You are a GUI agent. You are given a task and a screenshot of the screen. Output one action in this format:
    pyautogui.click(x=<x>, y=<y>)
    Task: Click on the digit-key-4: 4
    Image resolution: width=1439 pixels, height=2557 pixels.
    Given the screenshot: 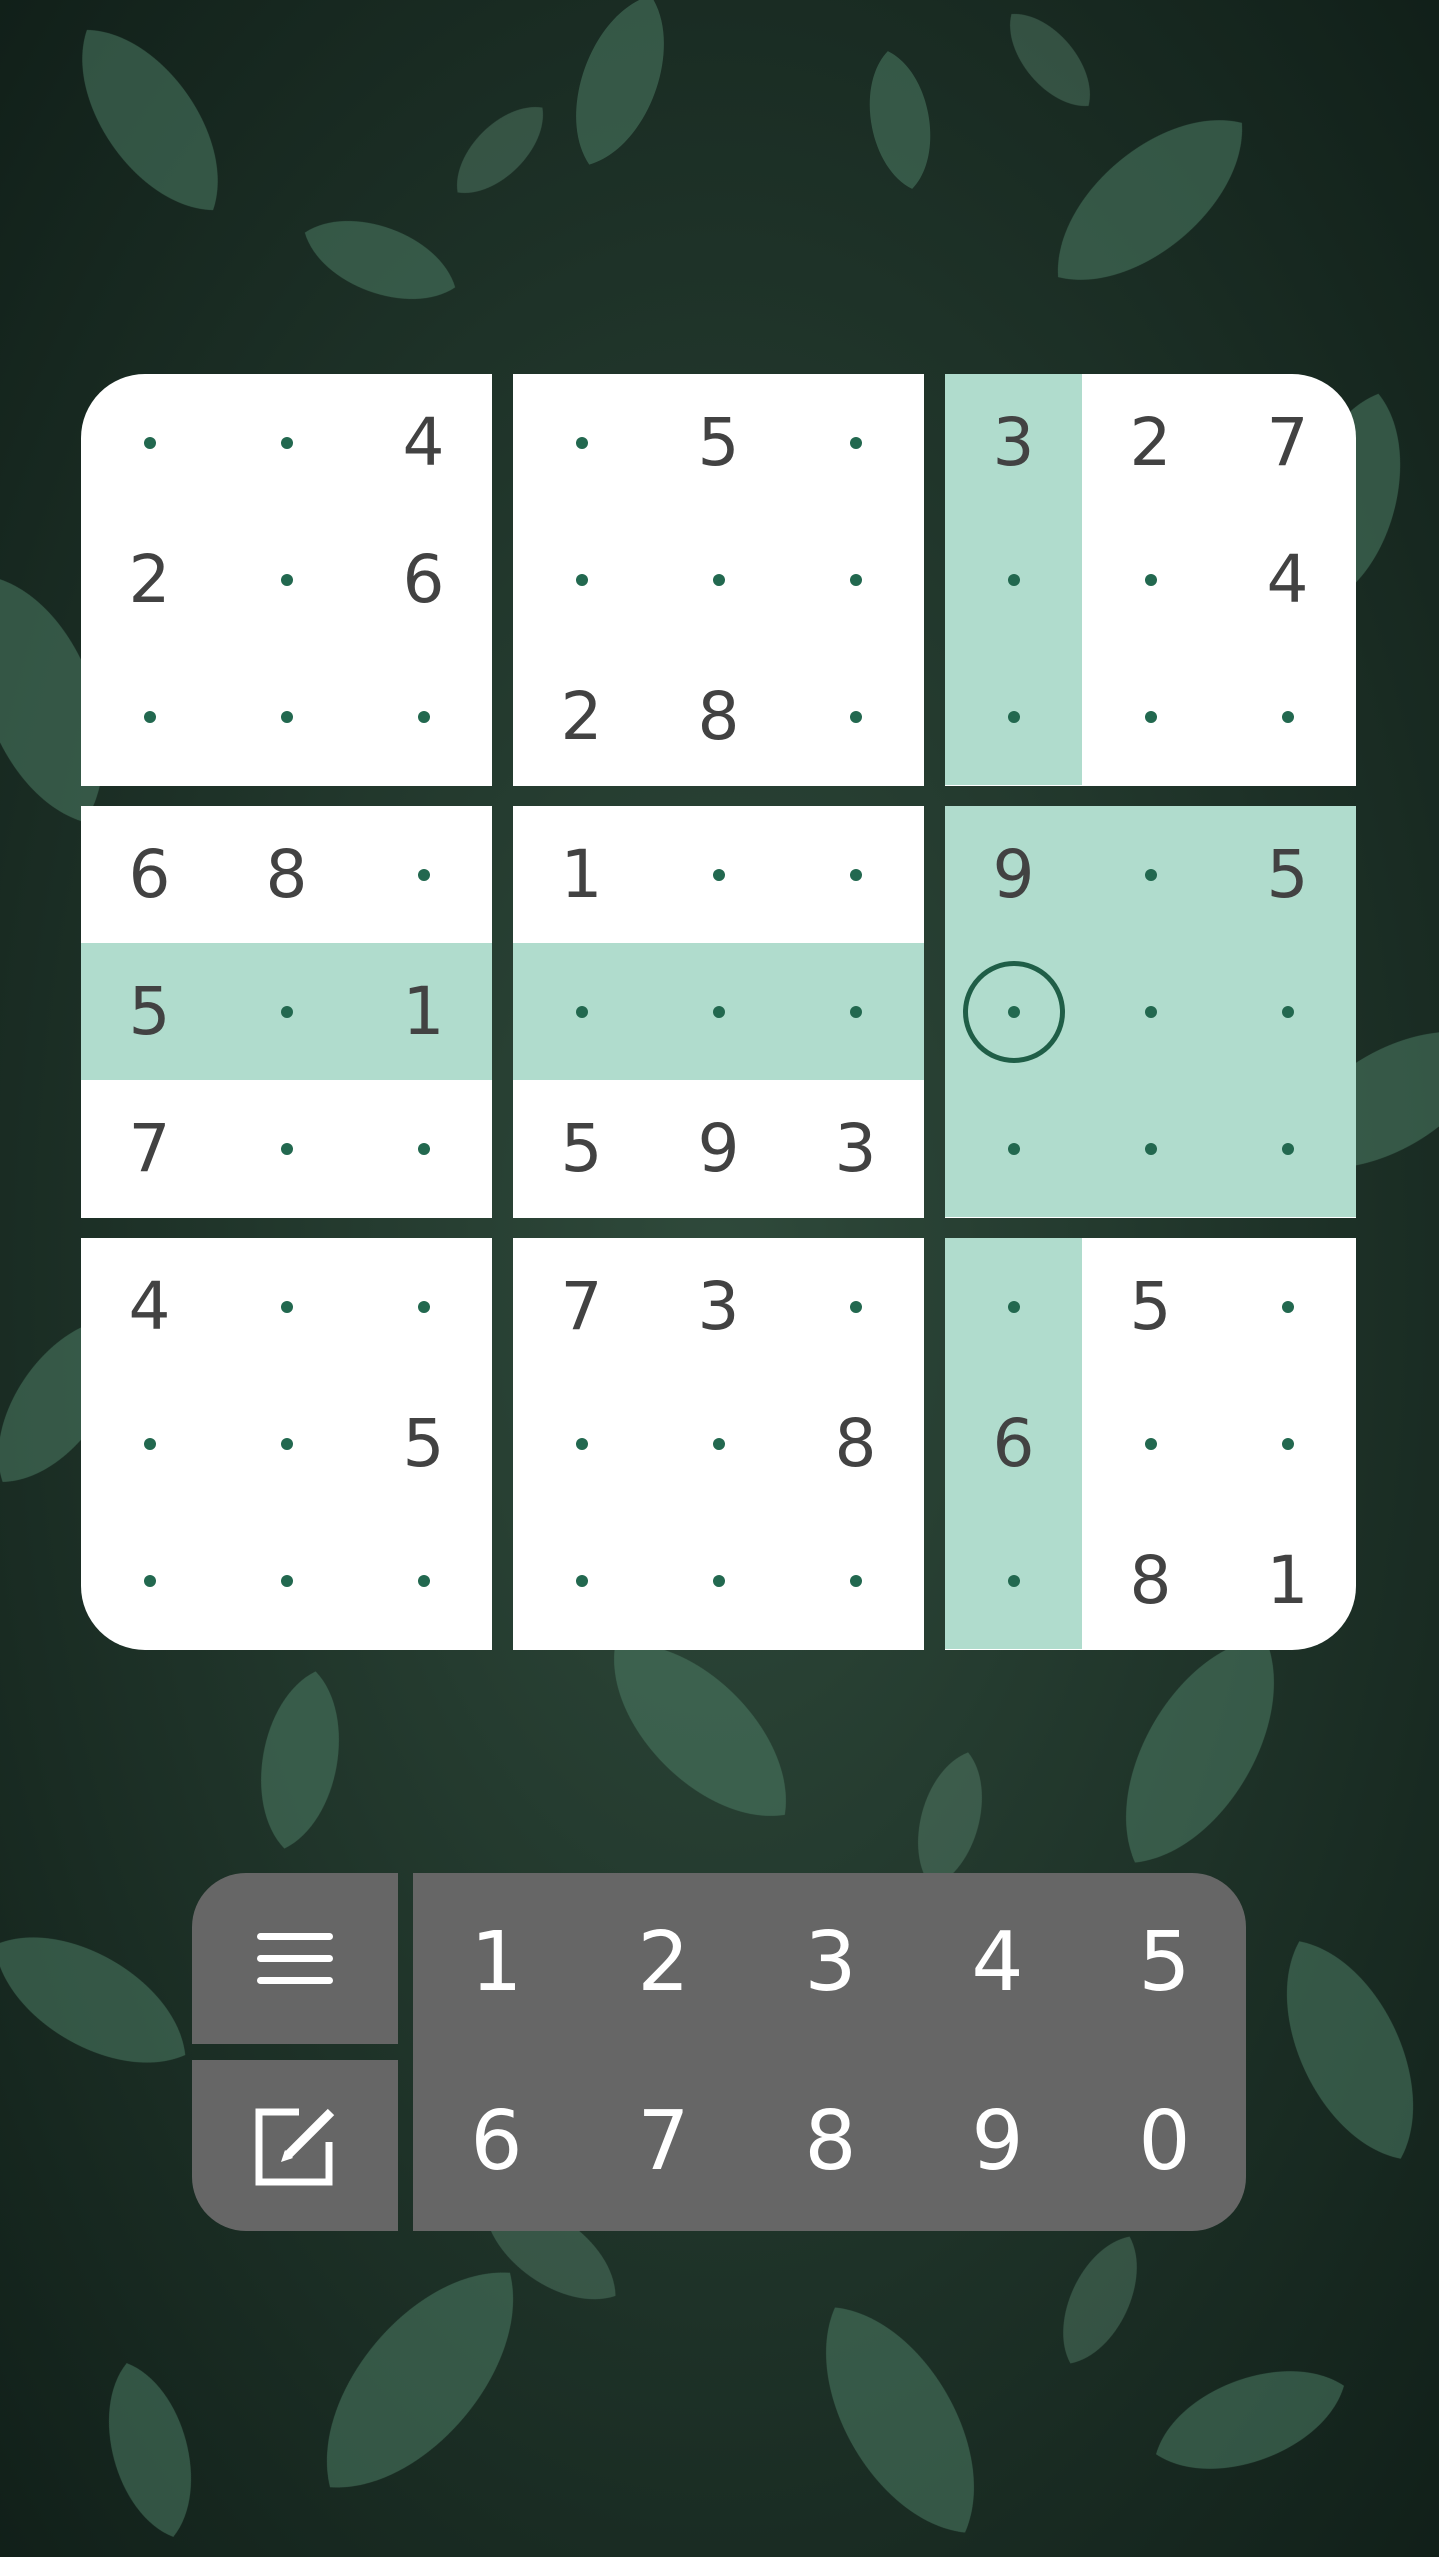 What is the action you would take?
    pyautogui.click(x=997, y=1962)
    